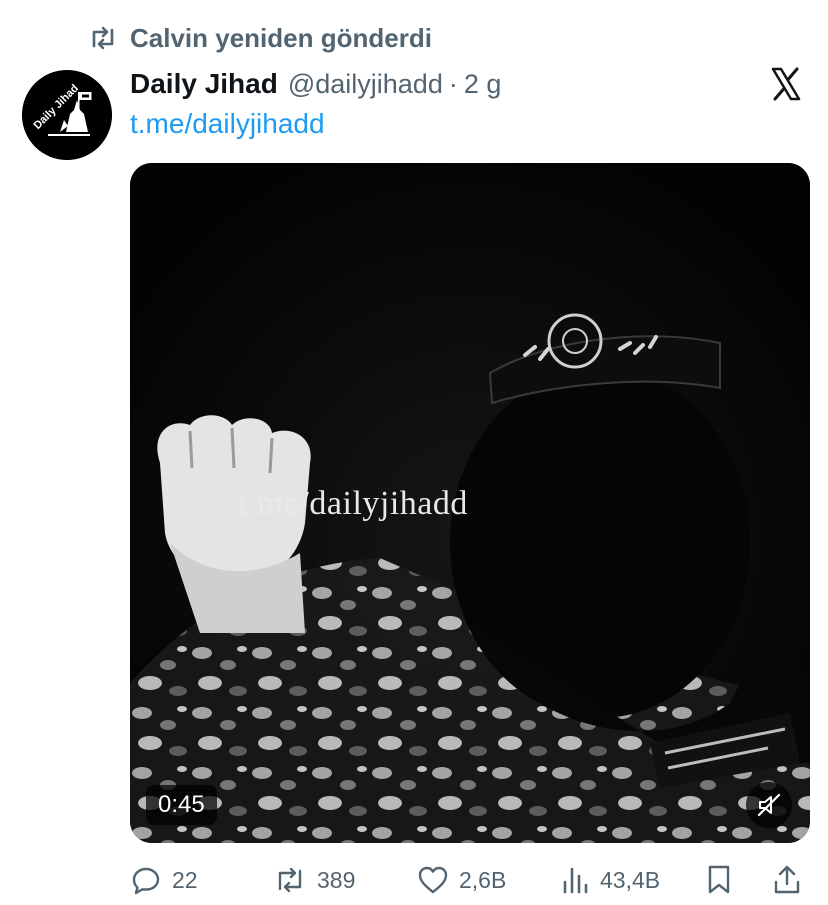  I want to click on post-time: 2 g, so click(483, 84).